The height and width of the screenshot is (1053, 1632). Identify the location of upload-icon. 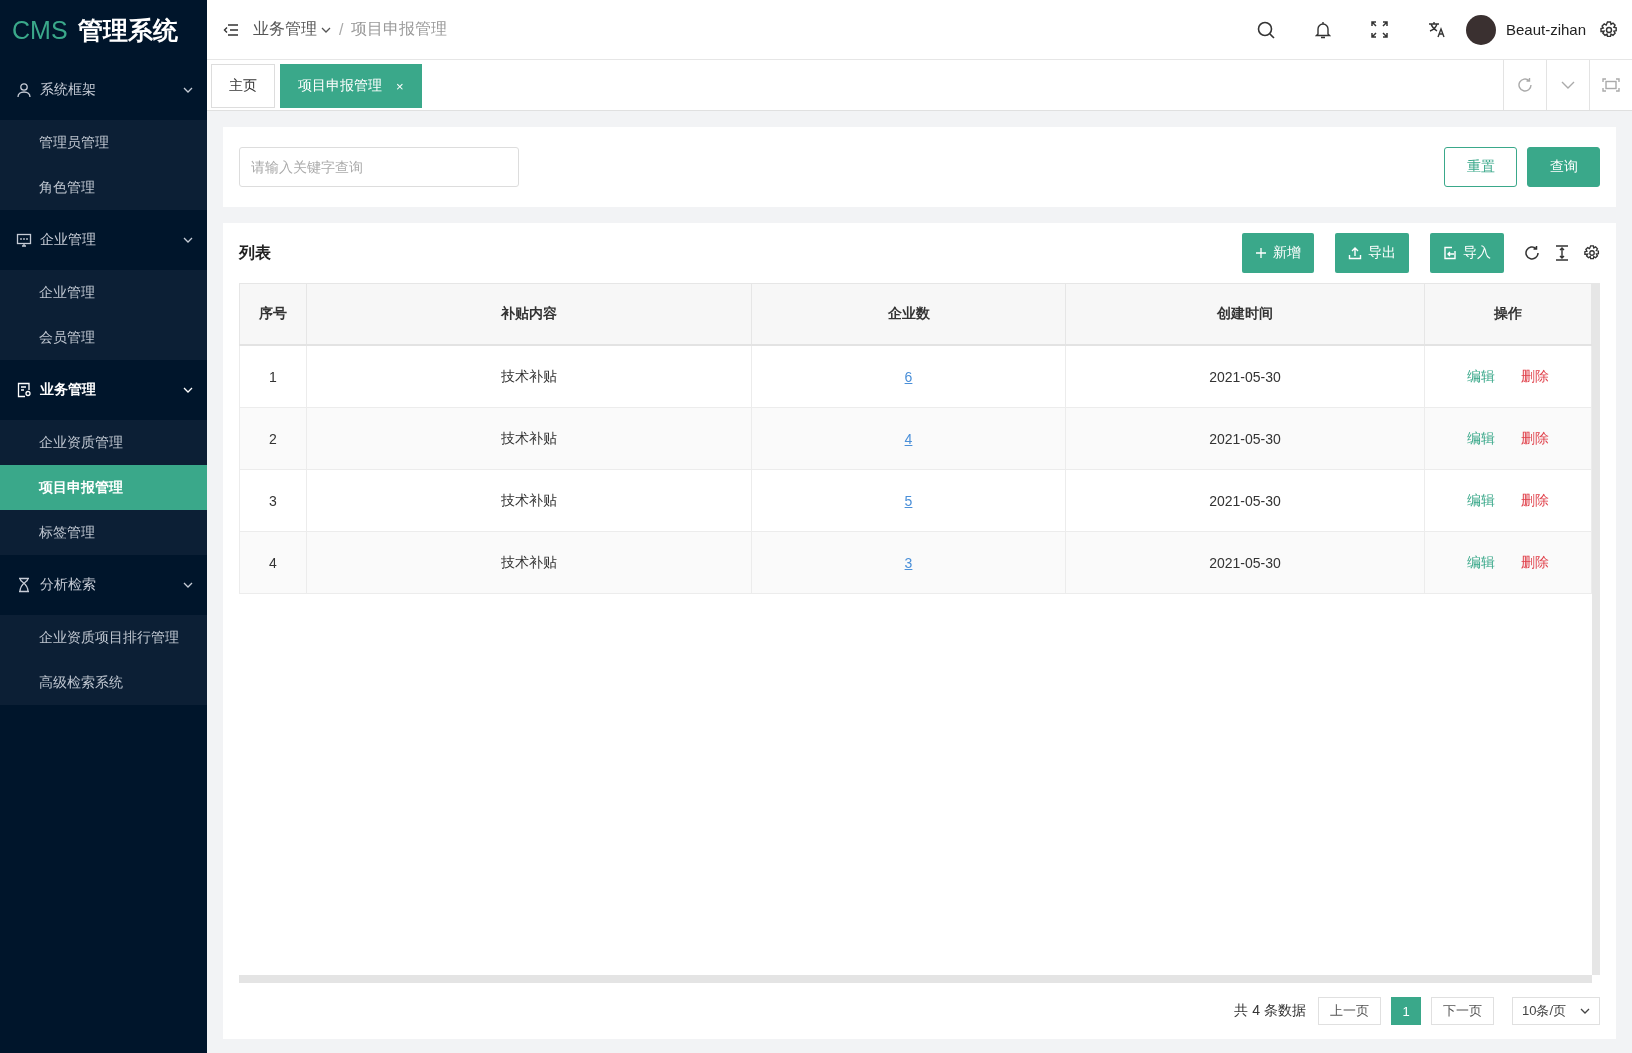
(1355, 253).